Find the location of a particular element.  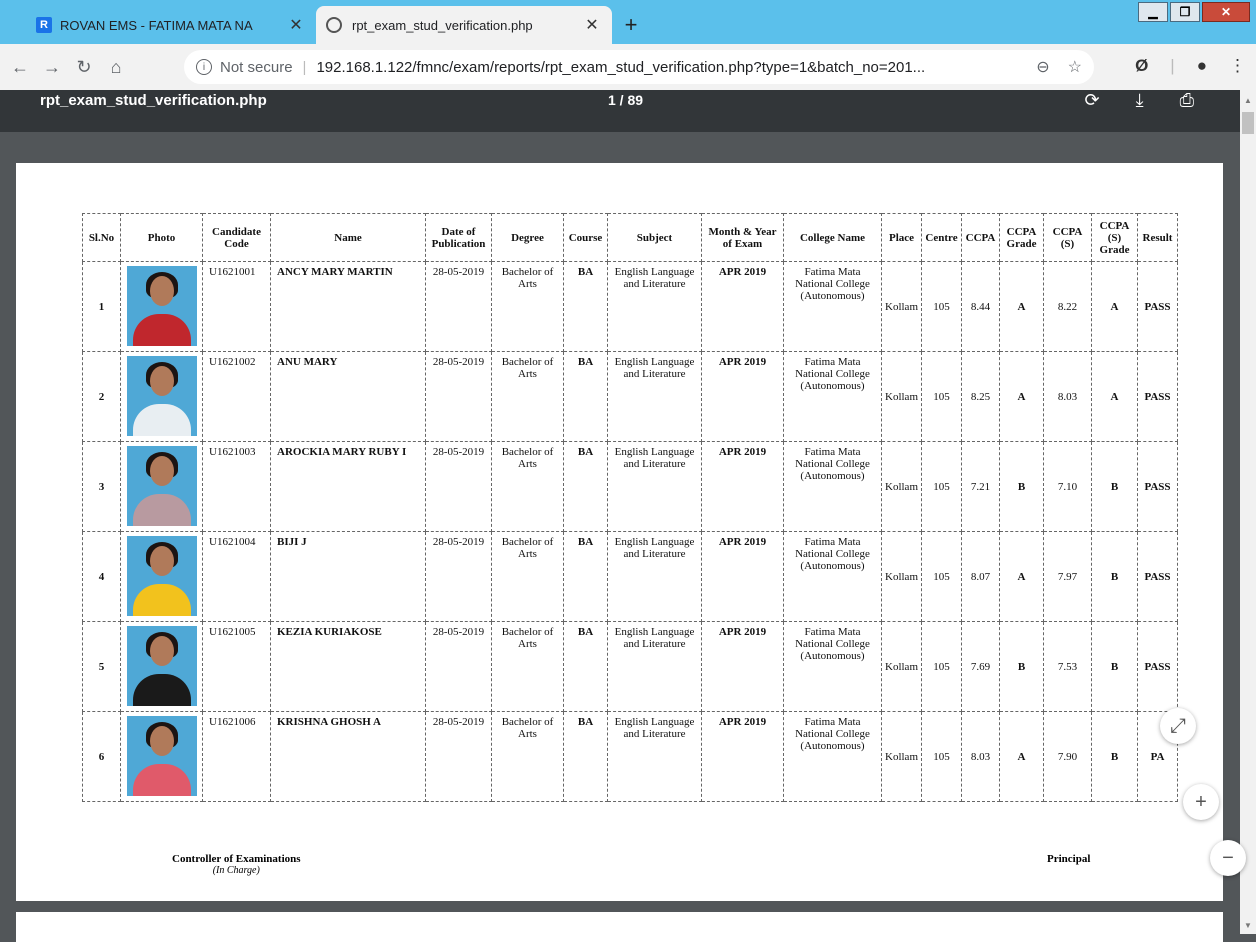

back-icon: ← is located at coordinates (20, 67).